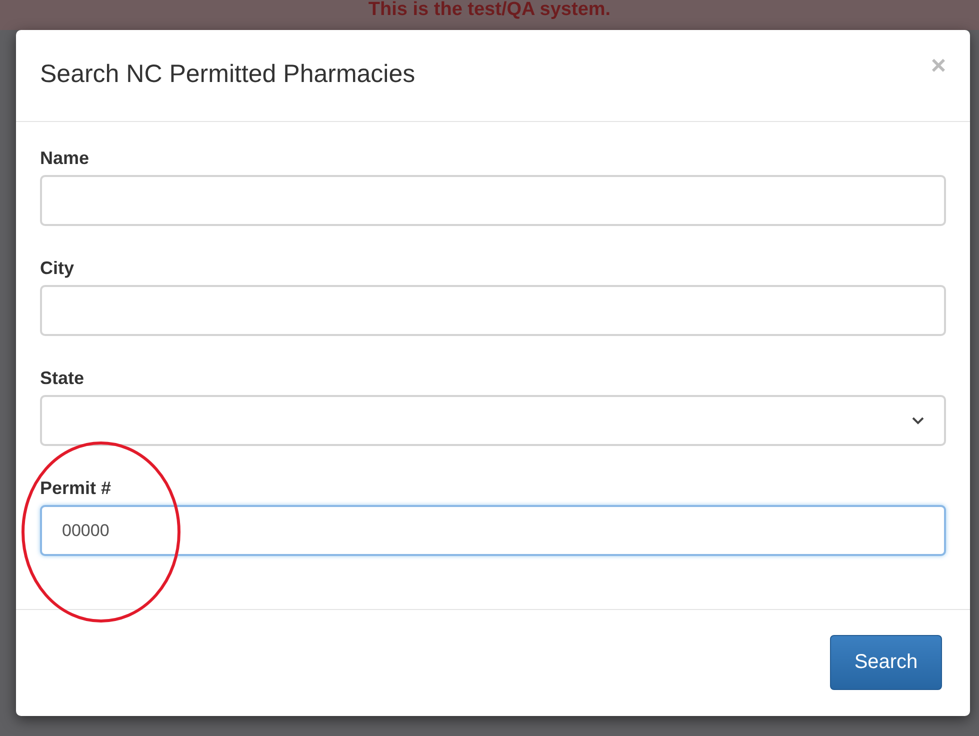 Image resolution: width=979 pixels, height=736 pixels. What do you see at coordinates (489, 11) in the screenshot?
I see `banner-text: This is the test/QA system.` at bounding box center [489, 11].